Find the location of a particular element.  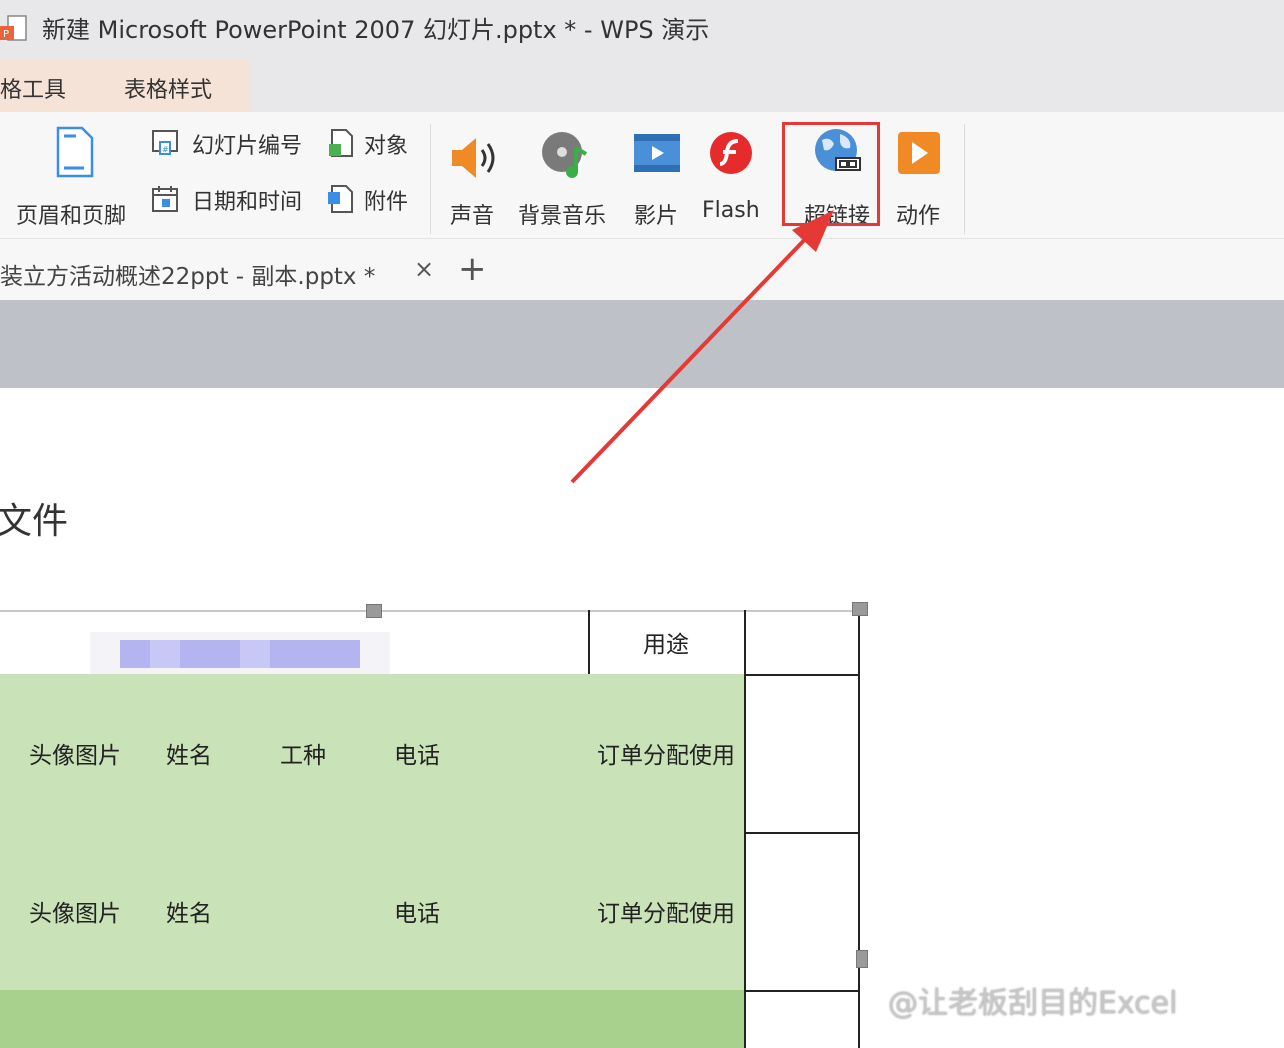

tab-table-style: 表格样式 is located at coordinates (168, 88).